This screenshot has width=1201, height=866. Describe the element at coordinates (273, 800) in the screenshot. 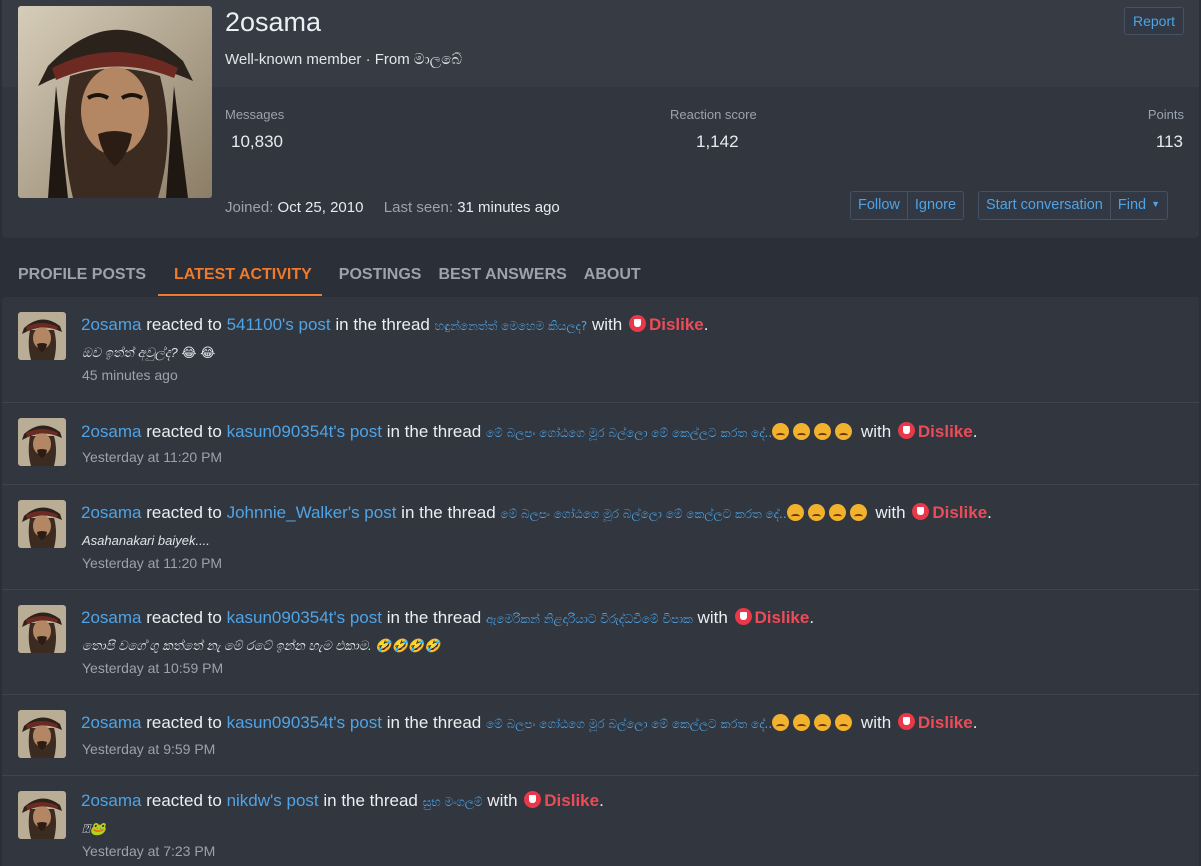

I see `post-link: nikdw's post` at that location.